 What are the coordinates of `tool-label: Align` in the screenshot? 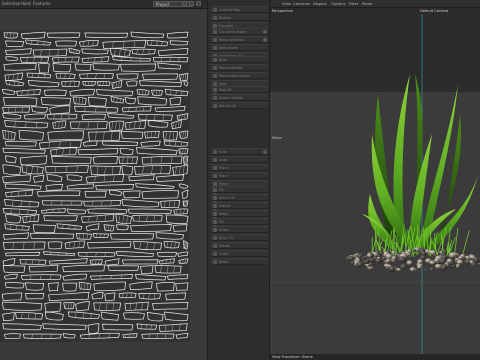 It's located at (223, 60).